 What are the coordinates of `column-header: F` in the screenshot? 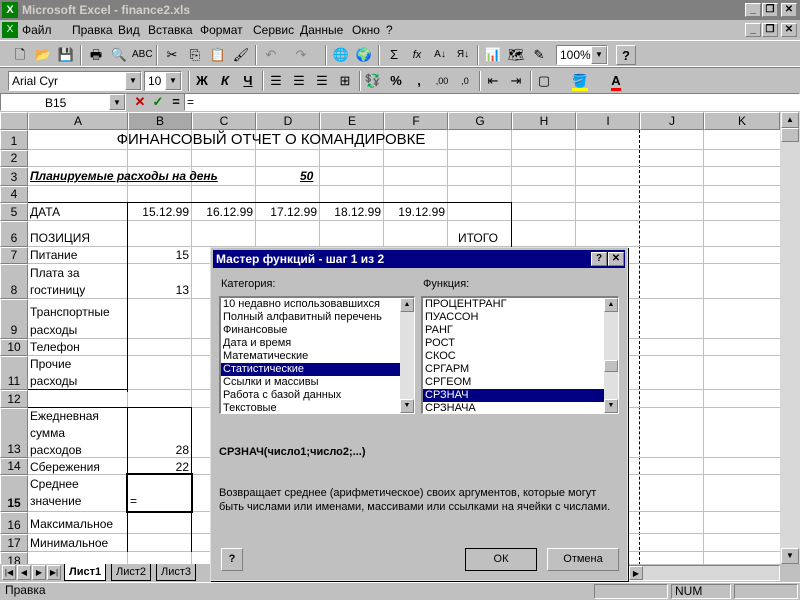 It's located at (416, 121).